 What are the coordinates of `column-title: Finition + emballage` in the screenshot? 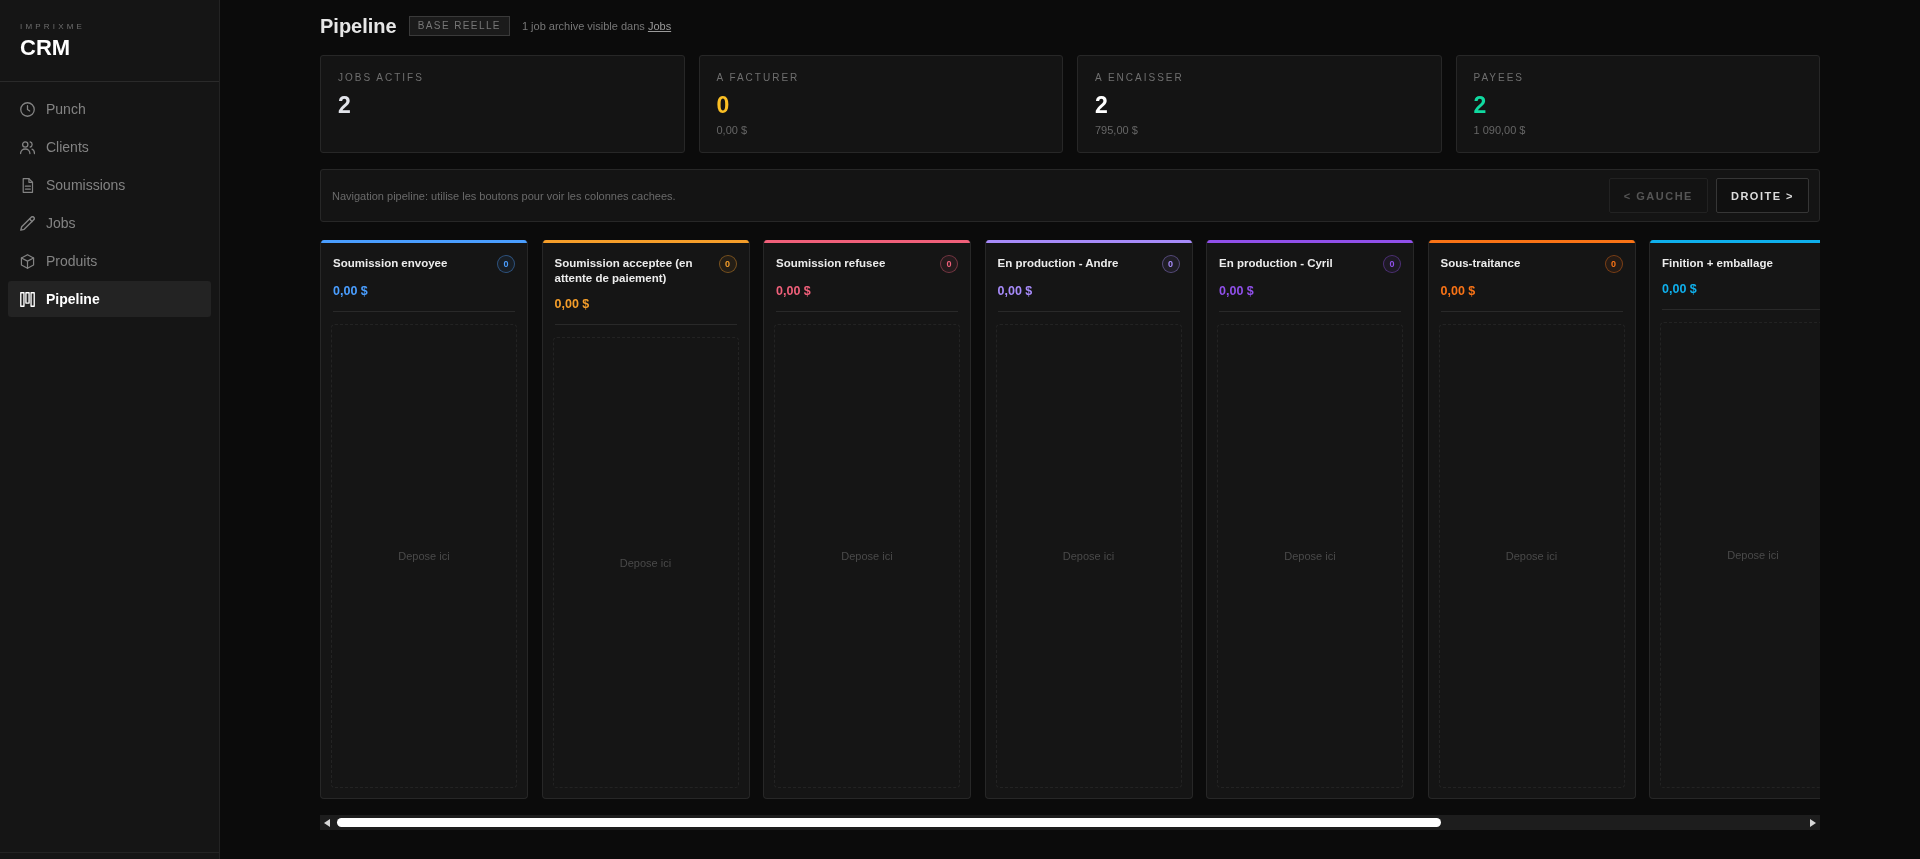 It's located at (1717, 263).